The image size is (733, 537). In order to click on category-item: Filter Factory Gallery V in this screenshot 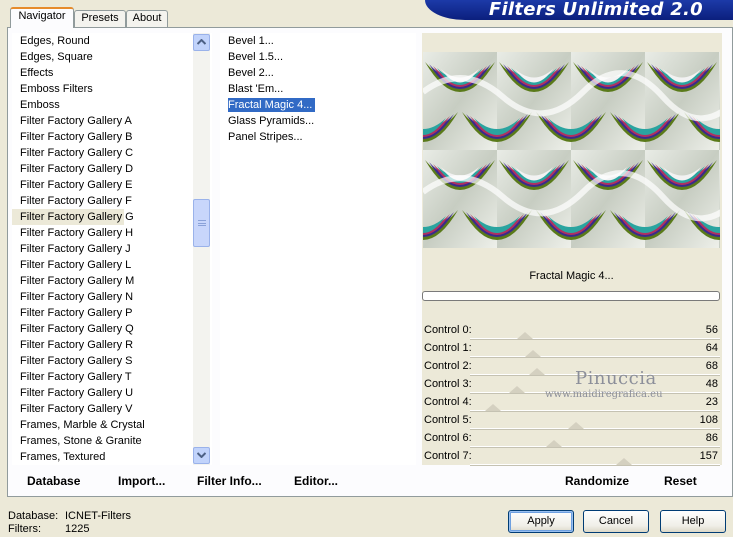, I will do `click(112, 409)`.